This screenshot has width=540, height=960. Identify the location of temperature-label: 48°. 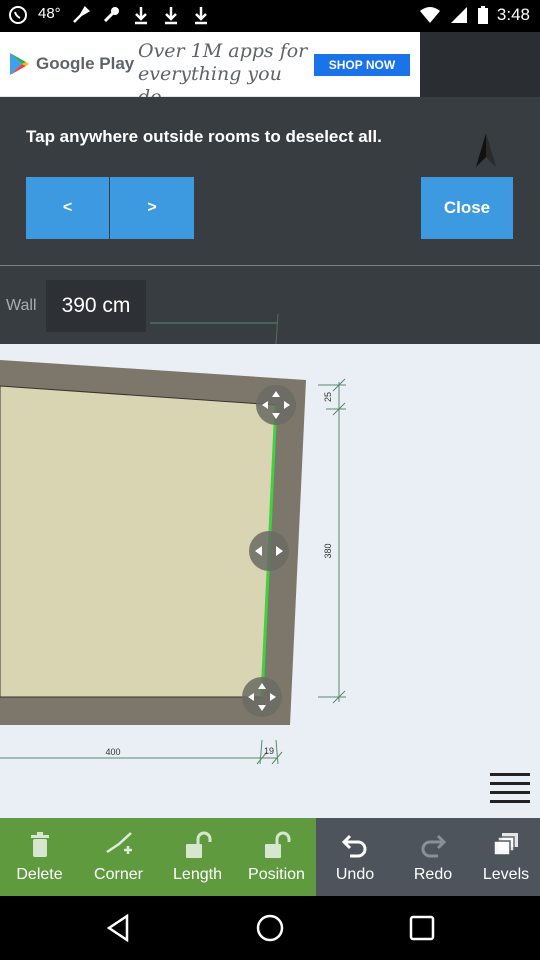
(49, 13).